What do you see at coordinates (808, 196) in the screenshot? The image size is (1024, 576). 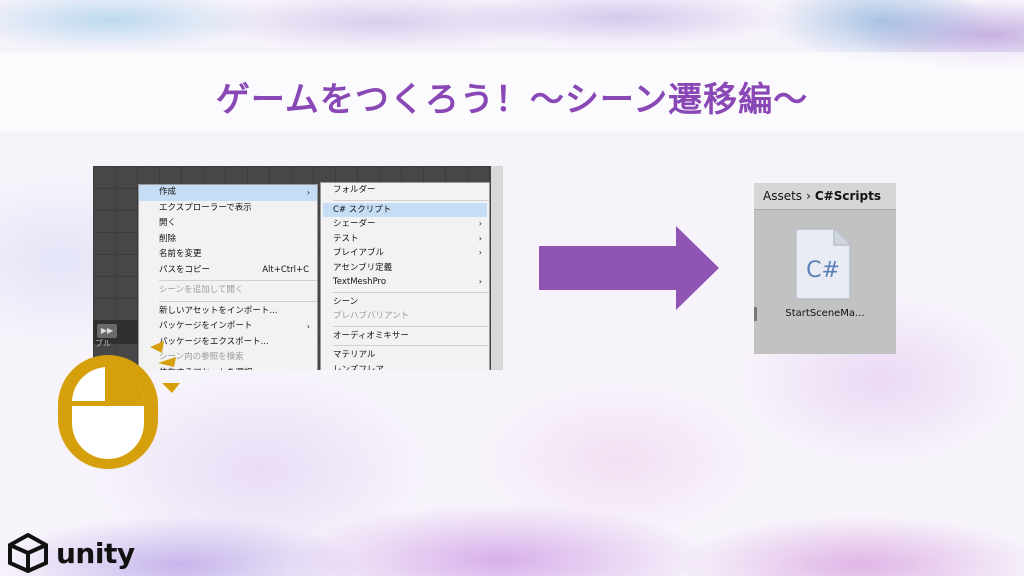 I see `breadcrumb-chevron-icon: ›` at bounding box center [808, 196].